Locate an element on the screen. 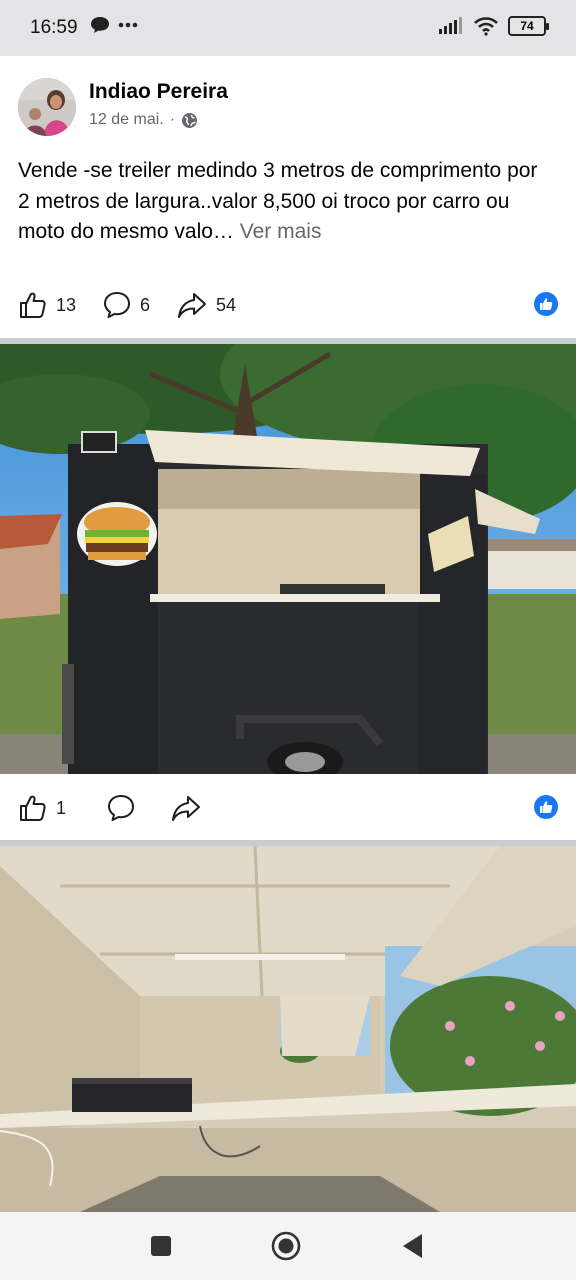  comment-count: 6 is located at coordinates (145, 304).